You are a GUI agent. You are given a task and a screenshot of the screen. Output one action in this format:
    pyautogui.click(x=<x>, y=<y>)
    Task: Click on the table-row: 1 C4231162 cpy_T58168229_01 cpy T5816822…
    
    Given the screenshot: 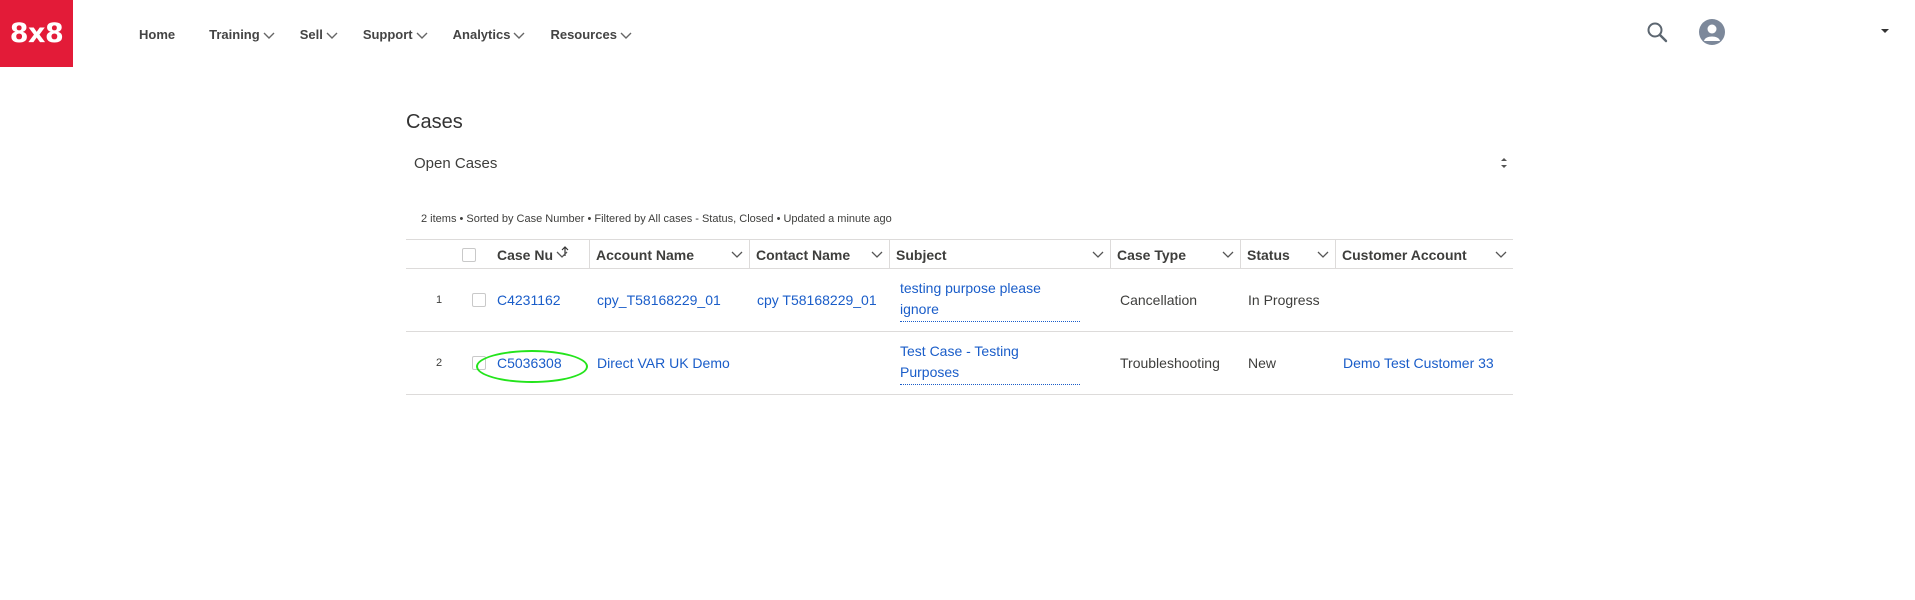 What is the action you would take?
    pyautogui.click(x=959, y=300)
    